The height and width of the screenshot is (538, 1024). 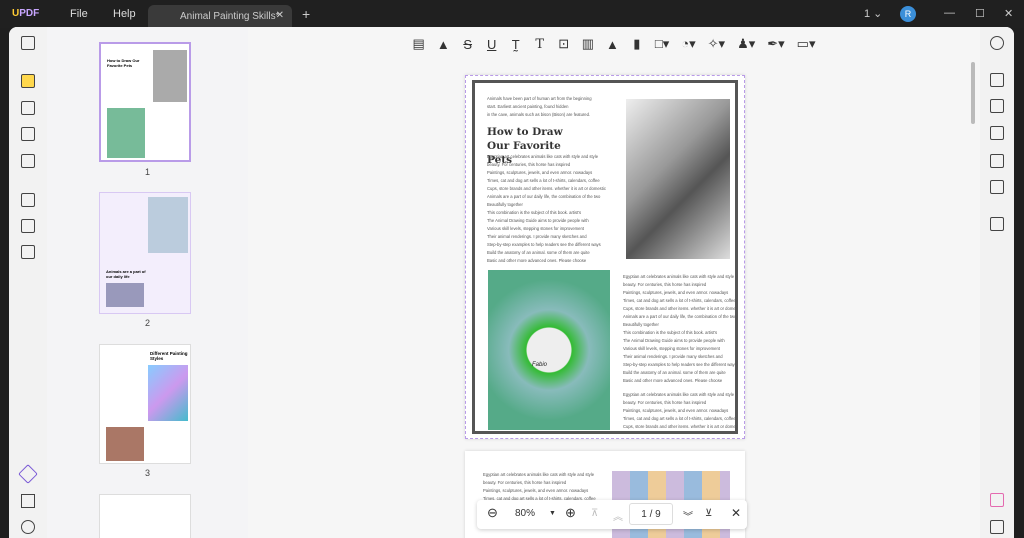 What do you see at coordinates (124, 14) in the screenshot?
I see `menu-help: Help` at bounding box center [124, 14].